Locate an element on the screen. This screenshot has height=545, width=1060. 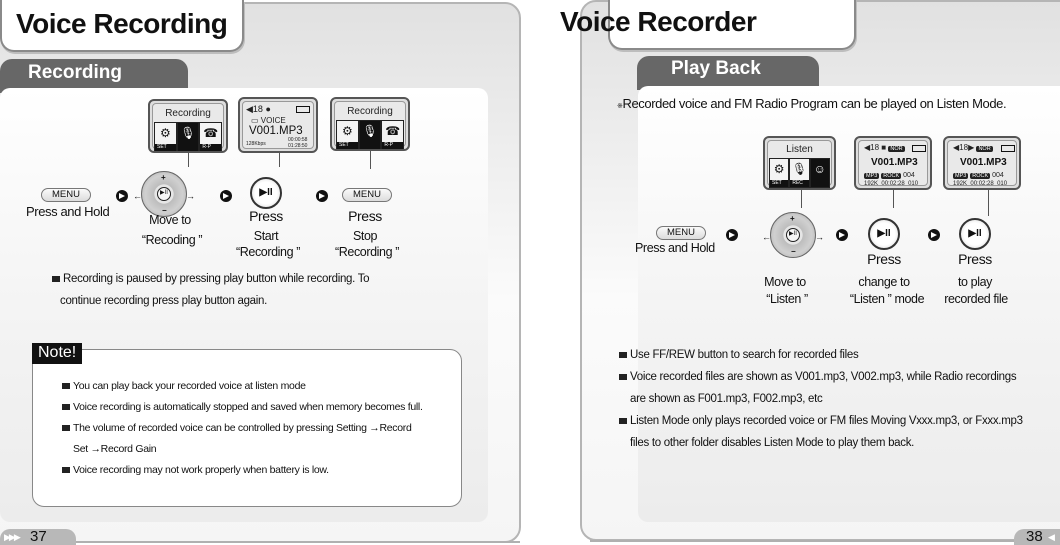
step-caption: Start is located at coordinates (266, 236).